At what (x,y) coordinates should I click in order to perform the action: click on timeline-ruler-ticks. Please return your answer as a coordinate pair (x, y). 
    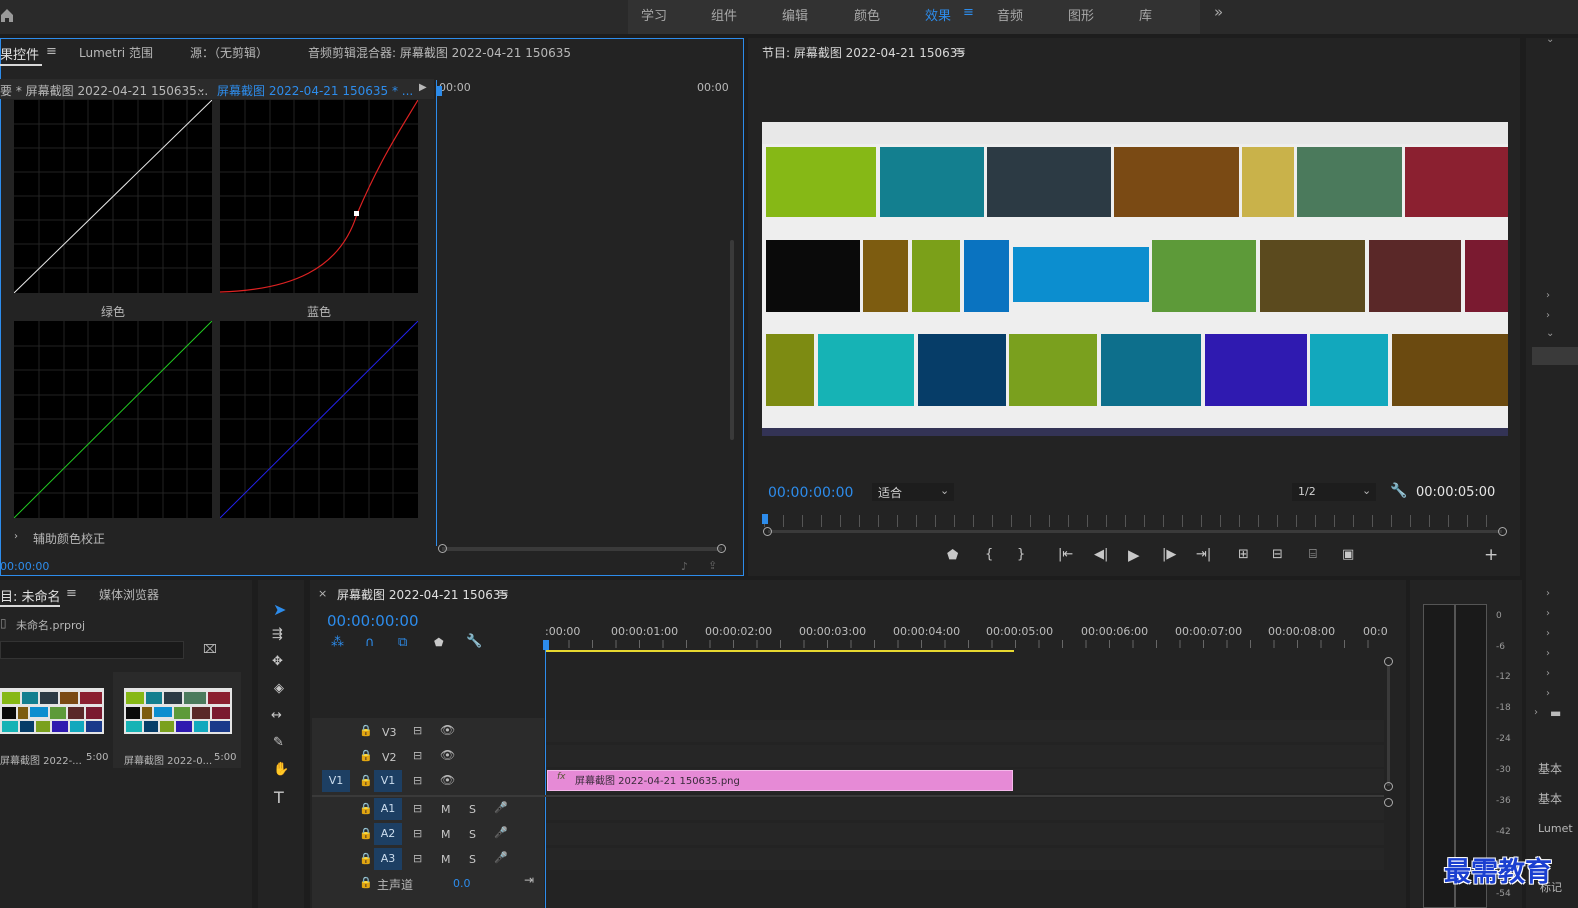
    Looking at the image, I should click on (965, 644).